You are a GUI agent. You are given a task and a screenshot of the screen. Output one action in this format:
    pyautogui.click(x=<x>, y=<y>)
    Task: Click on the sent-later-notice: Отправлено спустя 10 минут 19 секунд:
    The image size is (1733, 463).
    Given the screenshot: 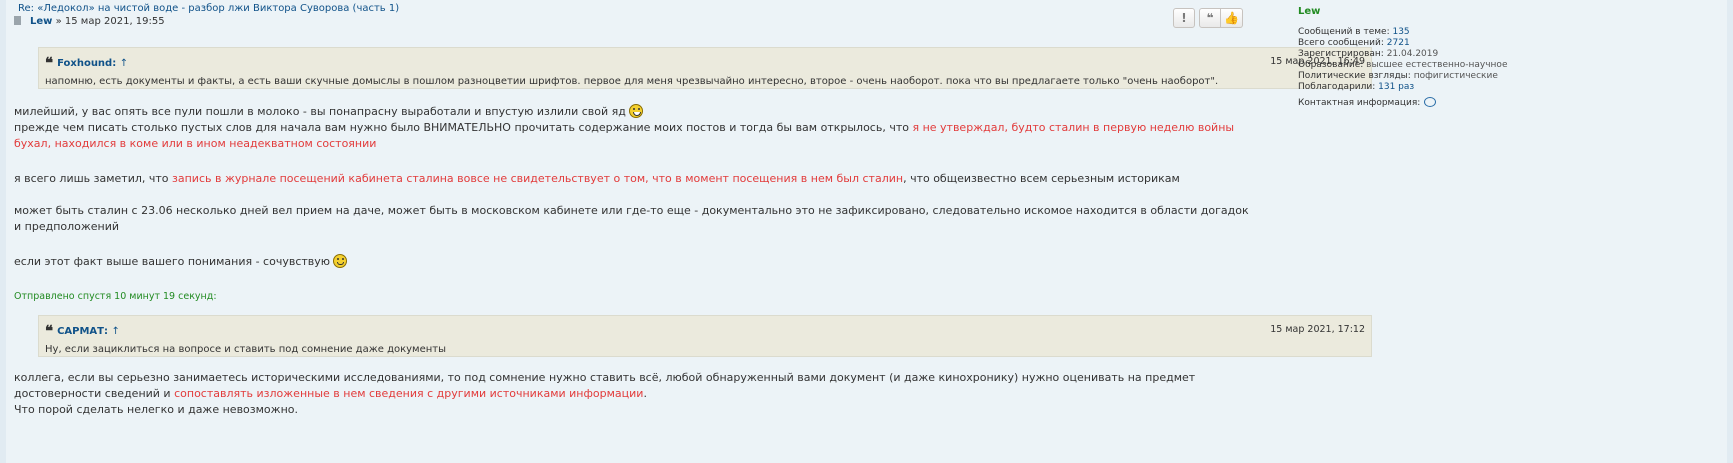 What is the action you would take?
    pyautogui.click(x=115, y=296)
    